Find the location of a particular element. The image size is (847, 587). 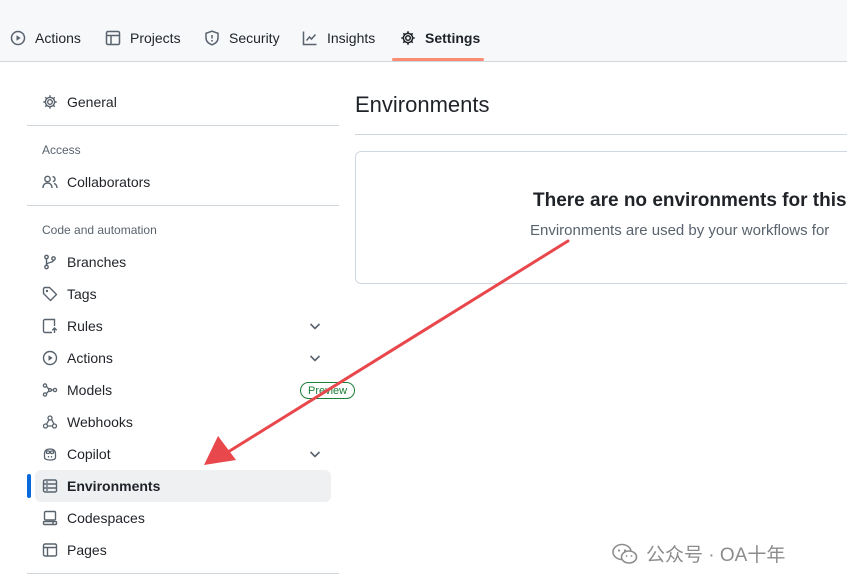

server-icon is located at coordinates (50, 486).